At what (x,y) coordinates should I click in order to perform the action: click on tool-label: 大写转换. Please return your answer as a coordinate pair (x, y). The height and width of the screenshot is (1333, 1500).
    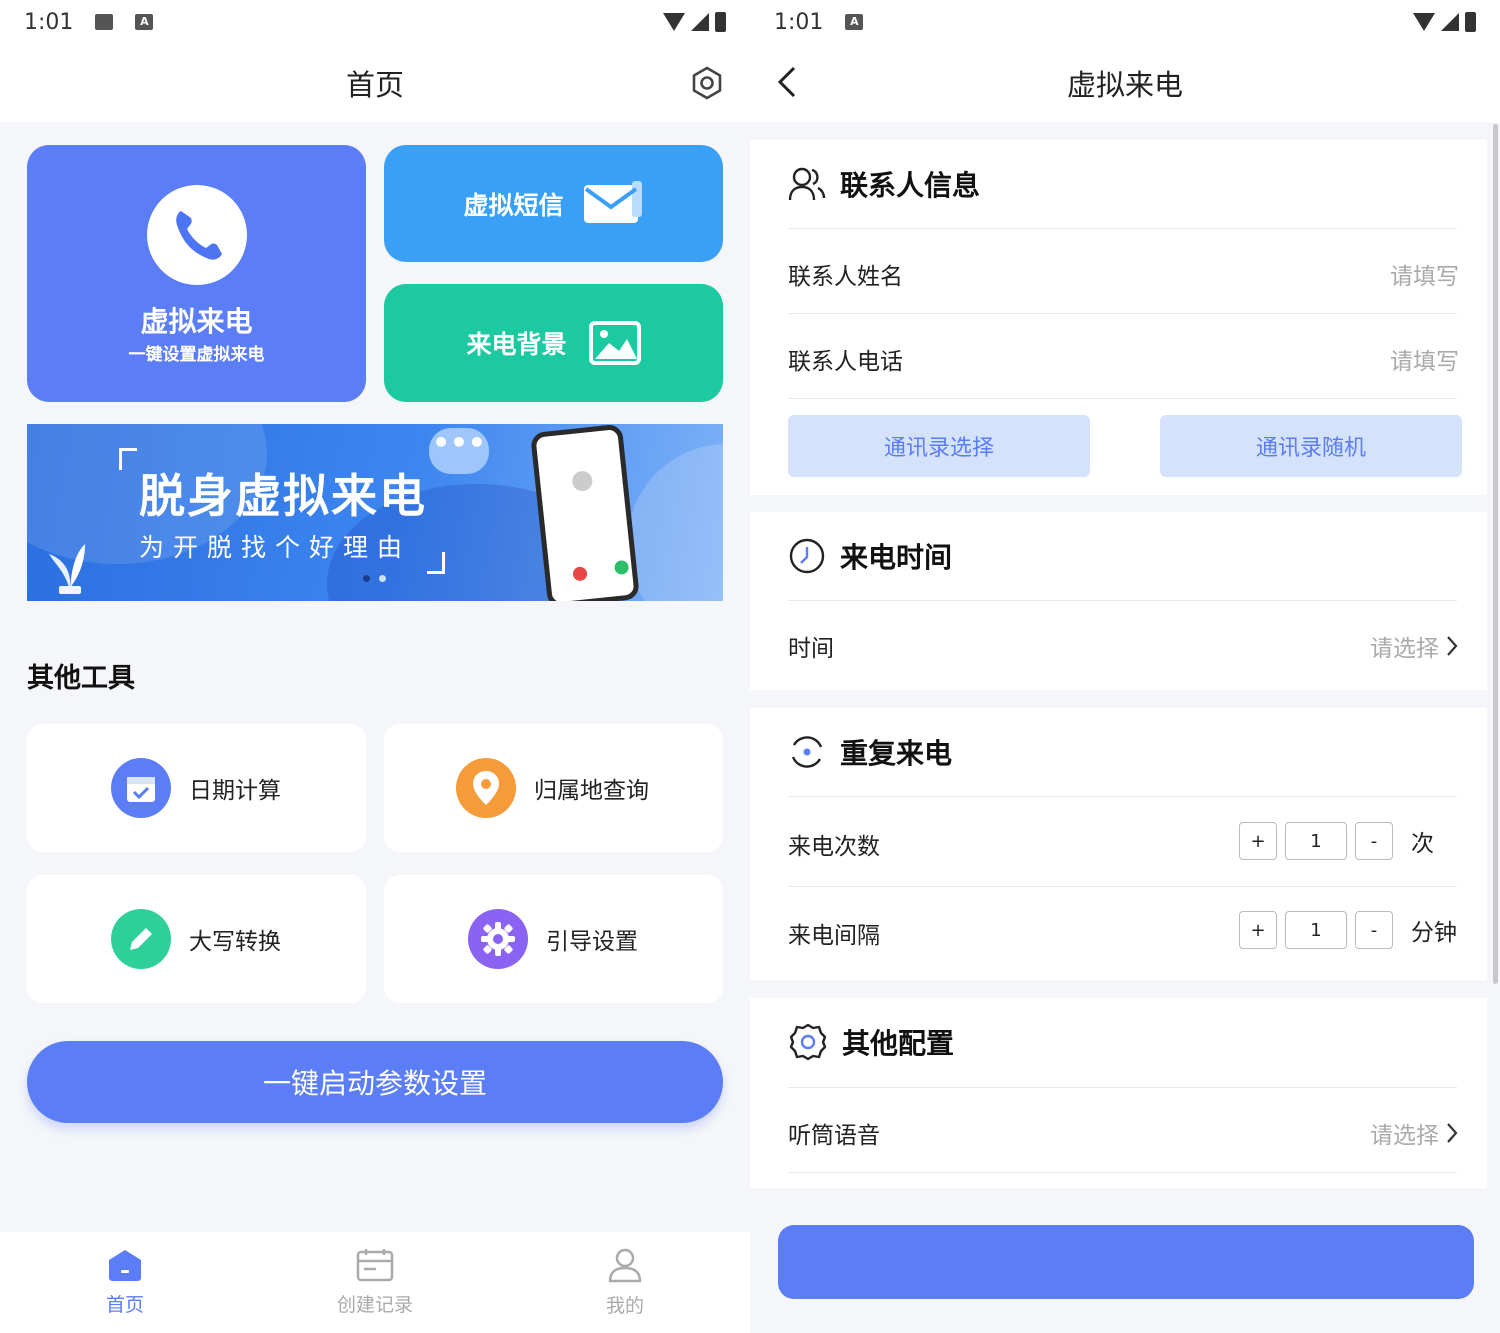
    Looking at the image, I should click on (235, 942).